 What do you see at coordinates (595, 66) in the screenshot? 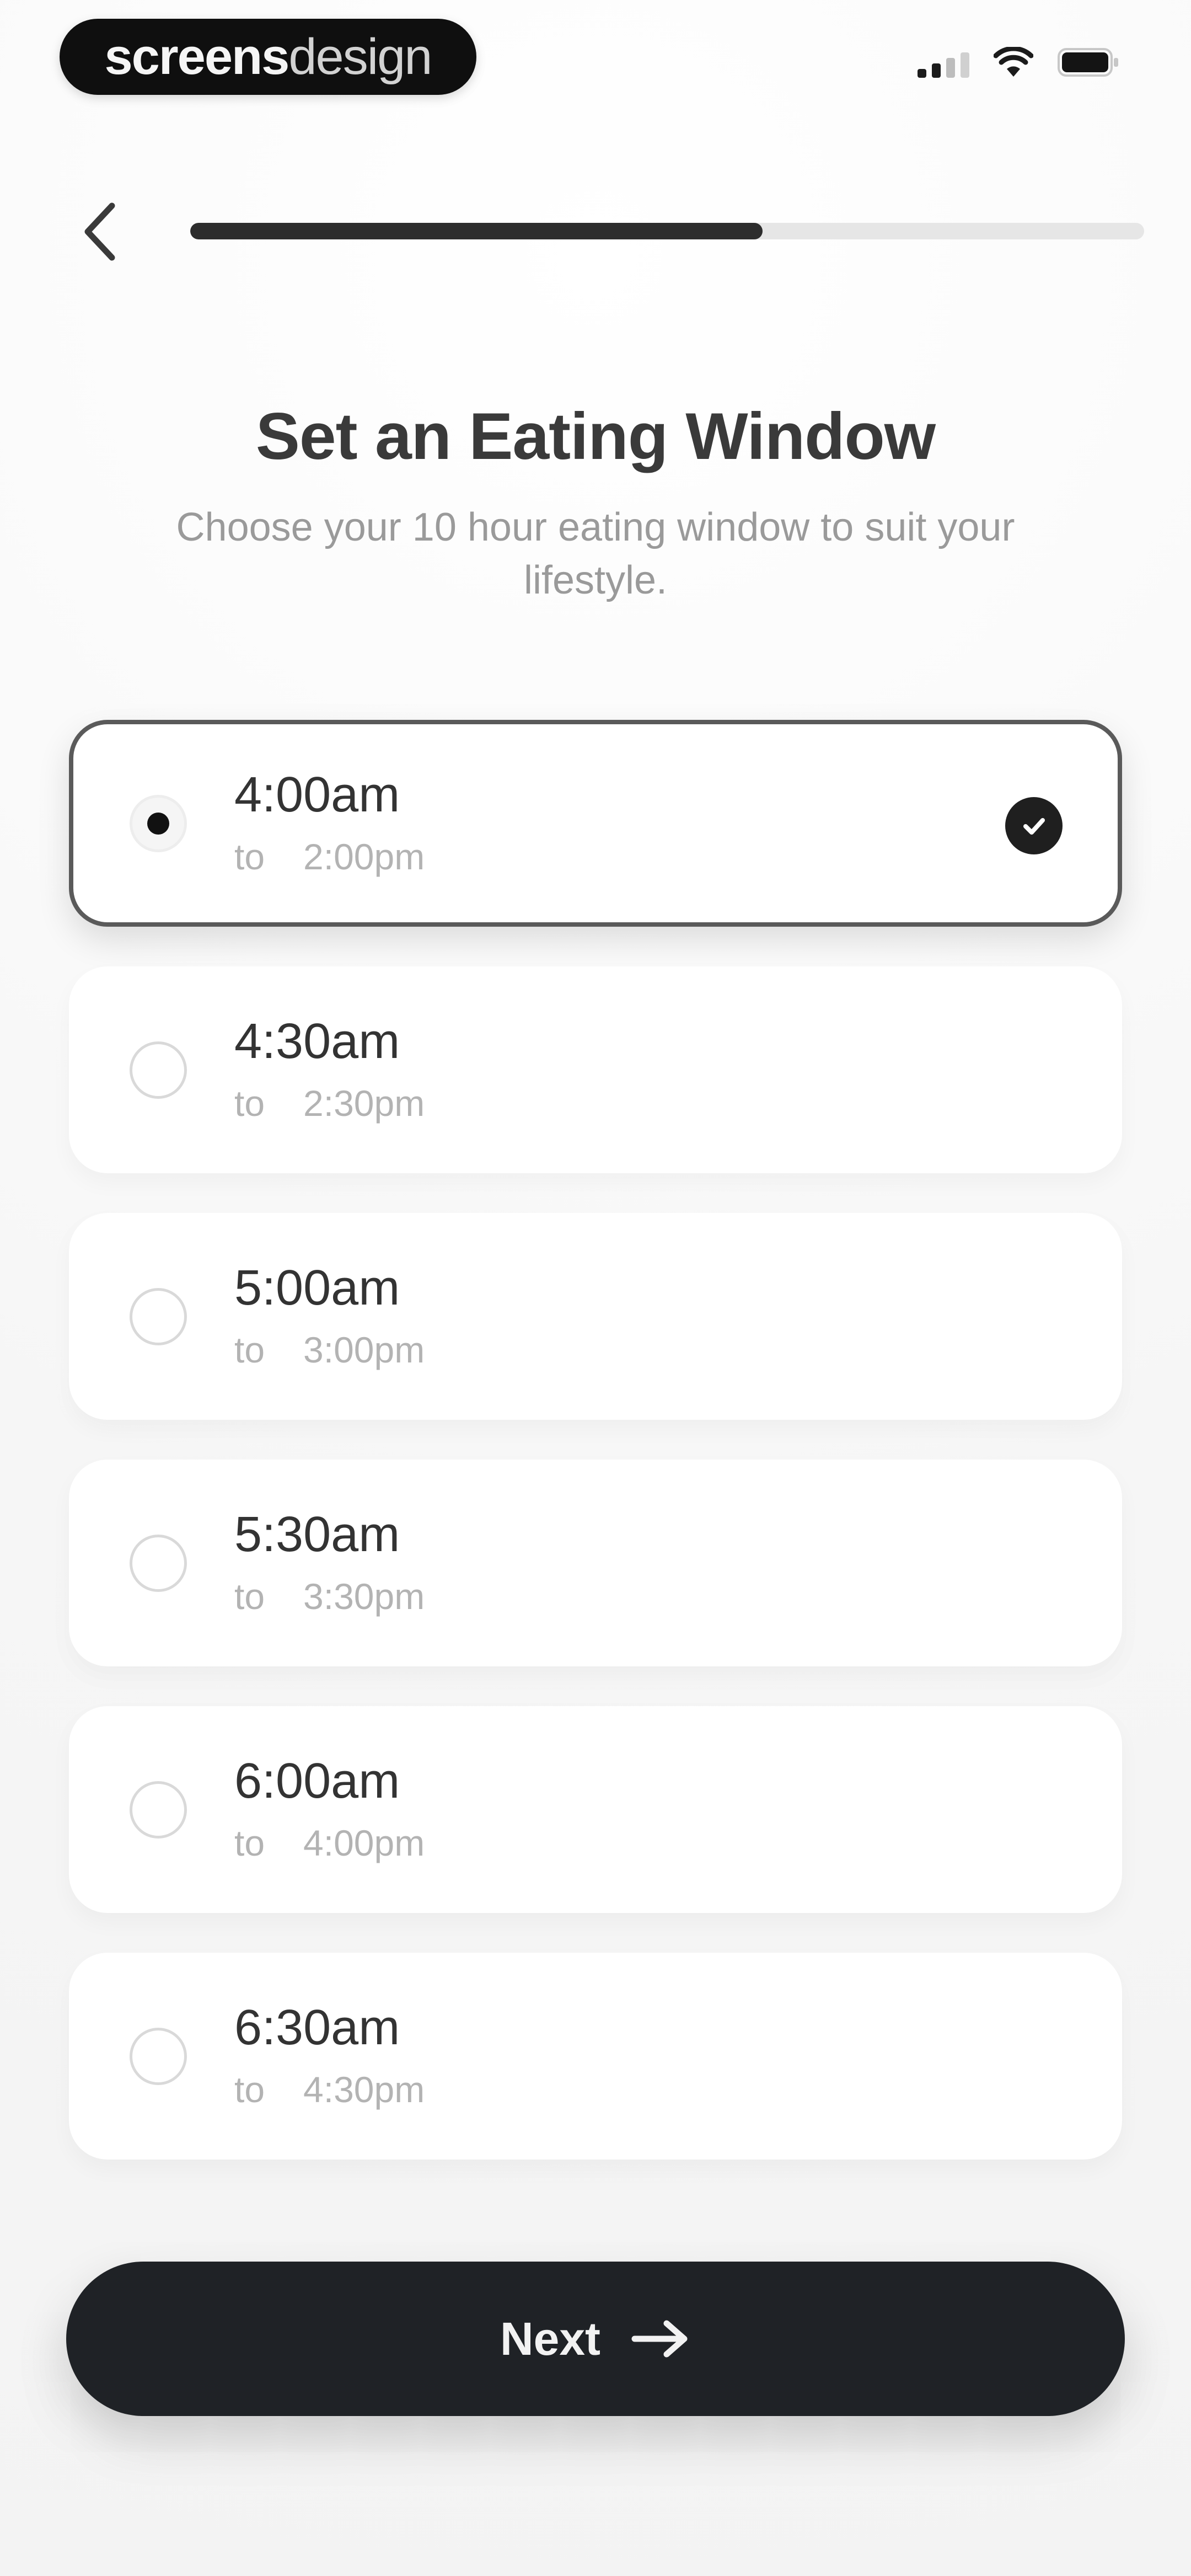
I see `status-bar: screensdesign` at bounding box center [595, 66].